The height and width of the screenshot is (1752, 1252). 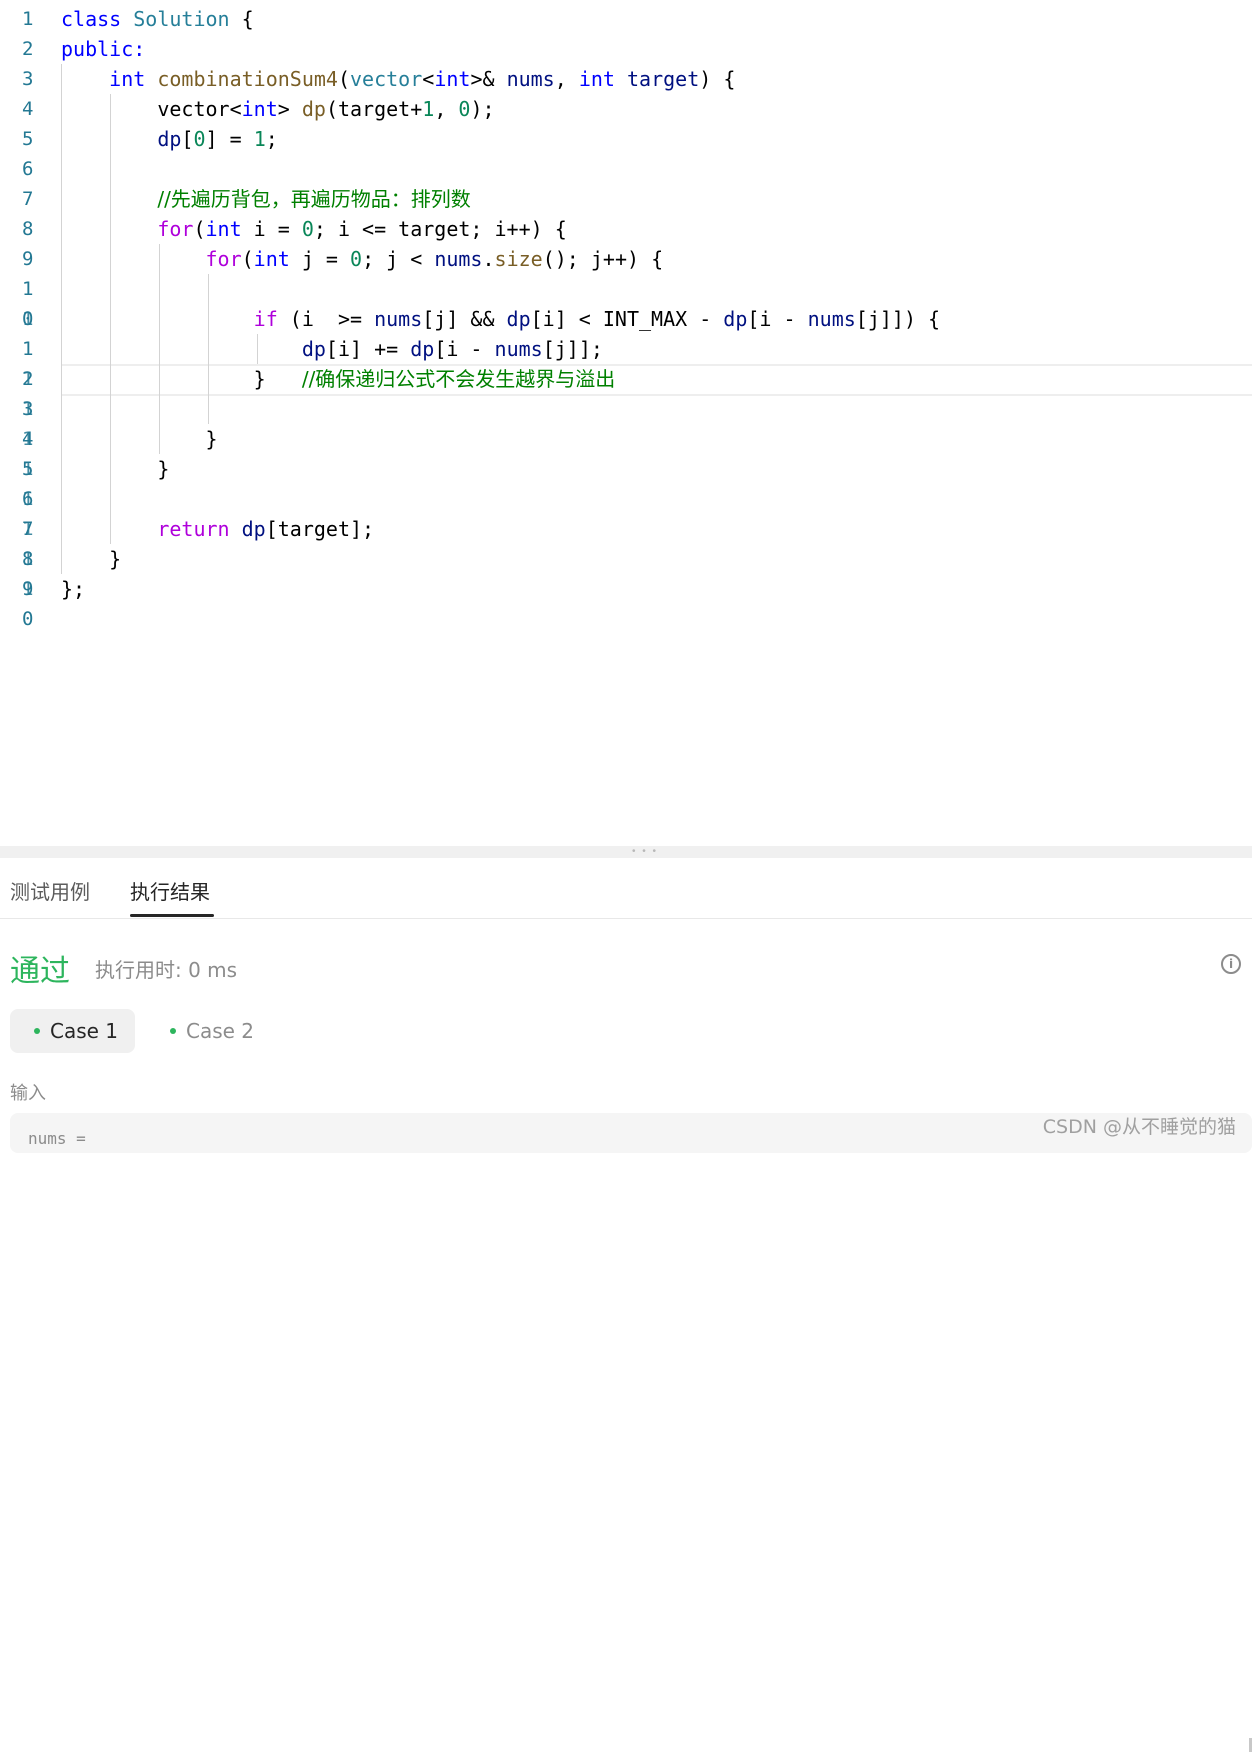 What do you see at coordinates (645, 852) in the screenshot?
I see `drag-handle-icon: • • •` at bounding box center [645, 852].